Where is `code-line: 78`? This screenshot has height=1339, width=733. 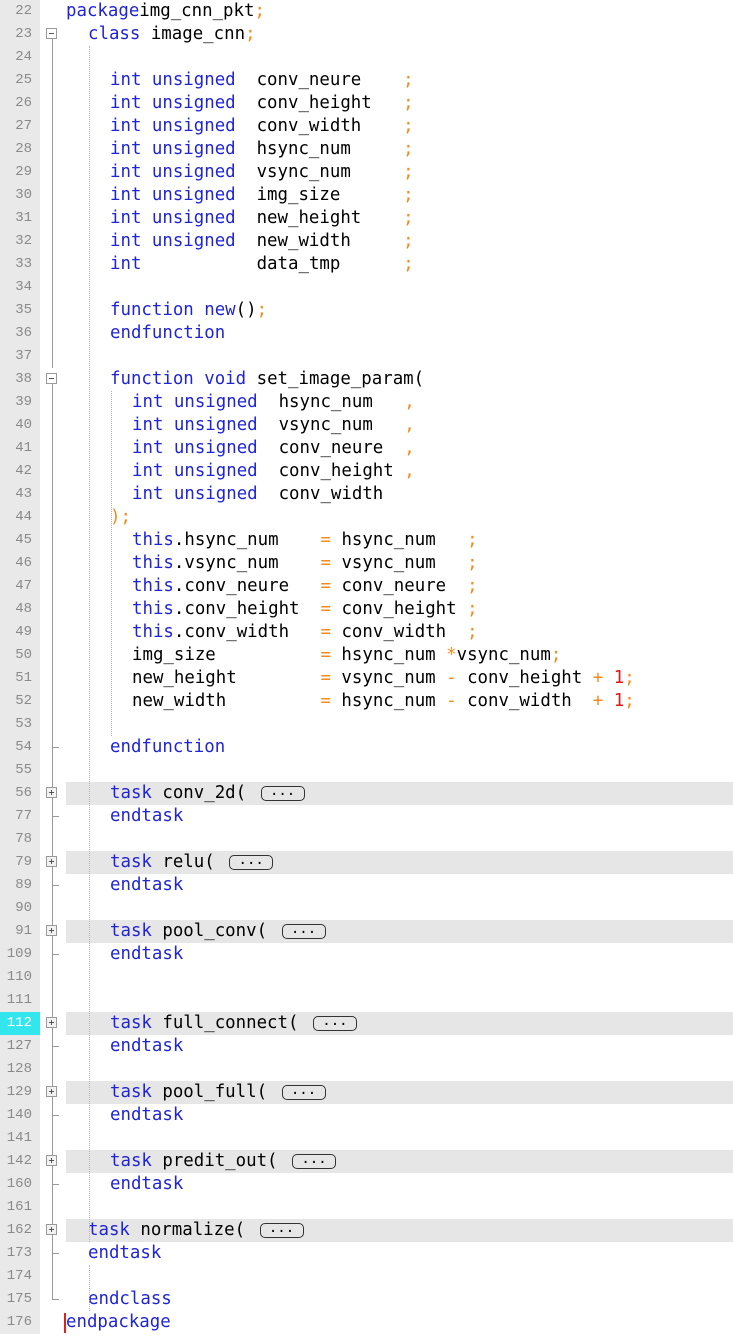 code-line: 78 is located at coordinates (366, 839).